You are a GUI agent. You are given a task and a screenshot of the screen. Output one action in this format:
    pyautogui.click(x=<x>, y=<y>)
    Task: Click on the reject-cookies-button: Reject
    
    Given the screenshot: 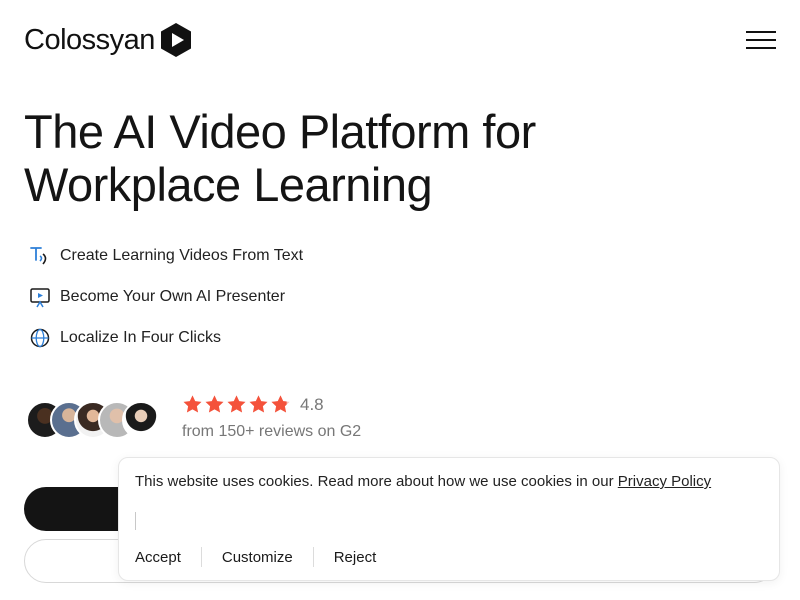 What is the action you would take?
    pyautogui.click(x=355, y=557)
    